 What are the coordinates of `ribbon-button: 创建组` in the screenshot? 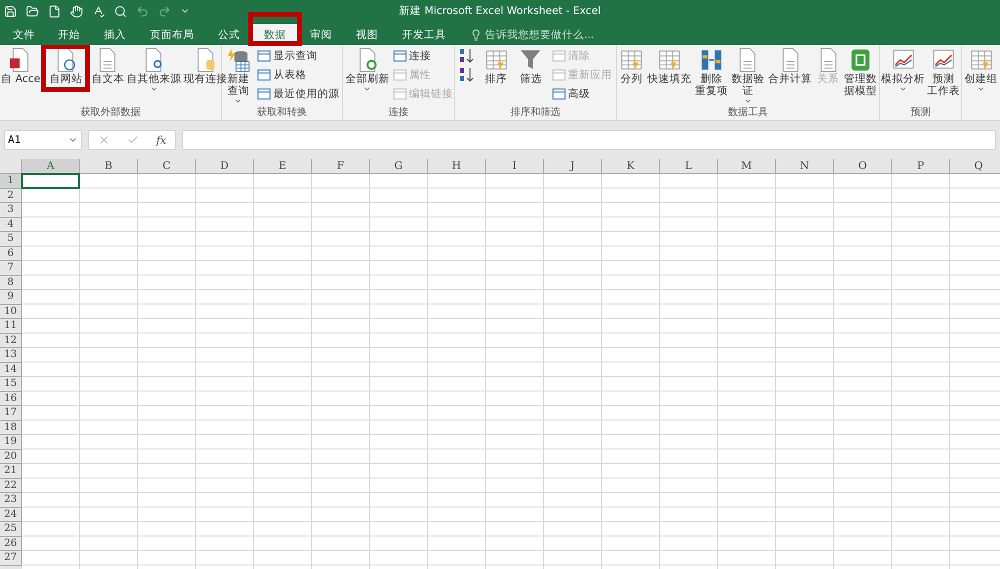 It's located at (981, 70).